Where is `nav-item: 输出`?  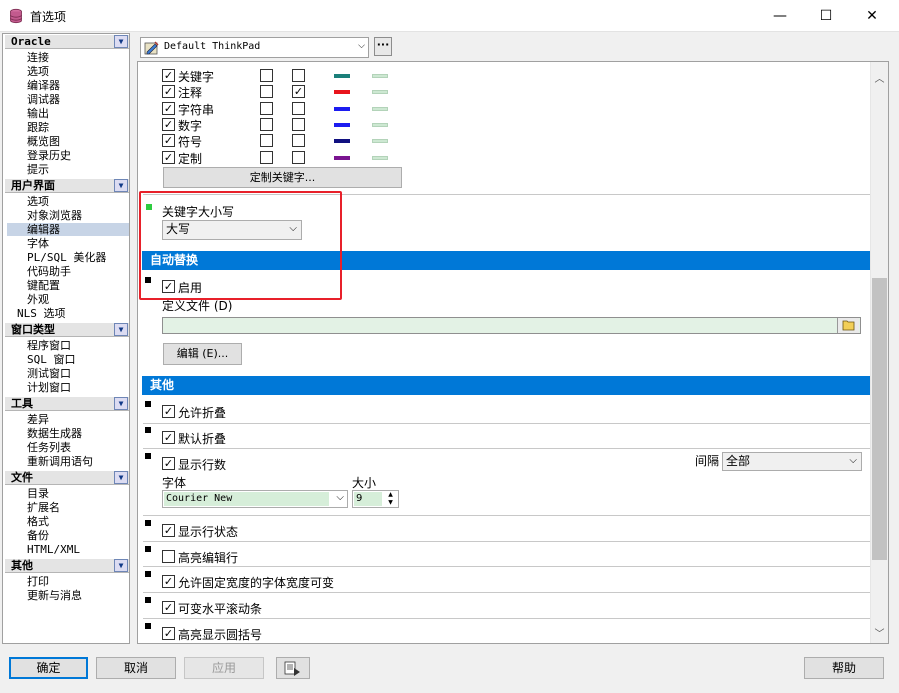
nav-item: 输出 is located at coordinates (38, 113).